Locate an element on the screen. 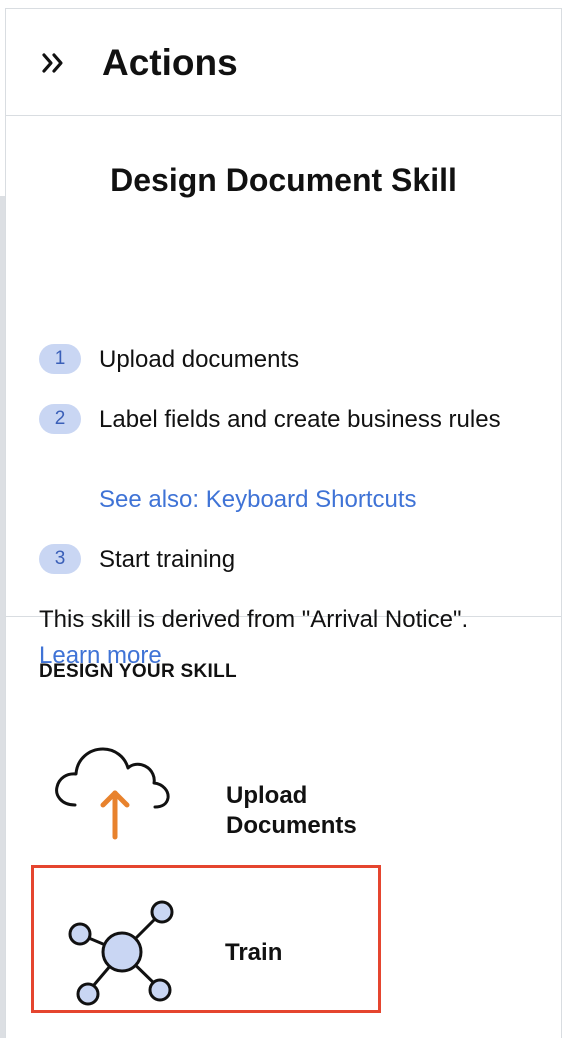 Image resolution: width=564 pixels, height=1038 pixels. panel-header: Actions is located at coordinates (283, 62).